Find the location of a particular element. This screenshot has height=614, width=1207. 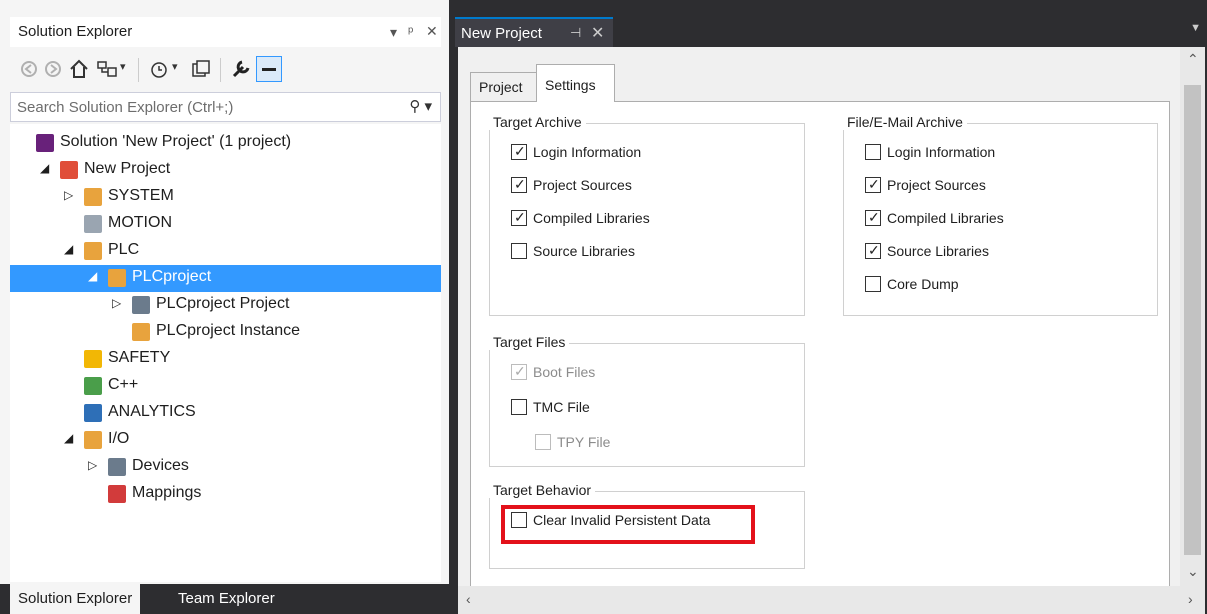

tree-item-label: Devices is located at coordinates (160, 465).